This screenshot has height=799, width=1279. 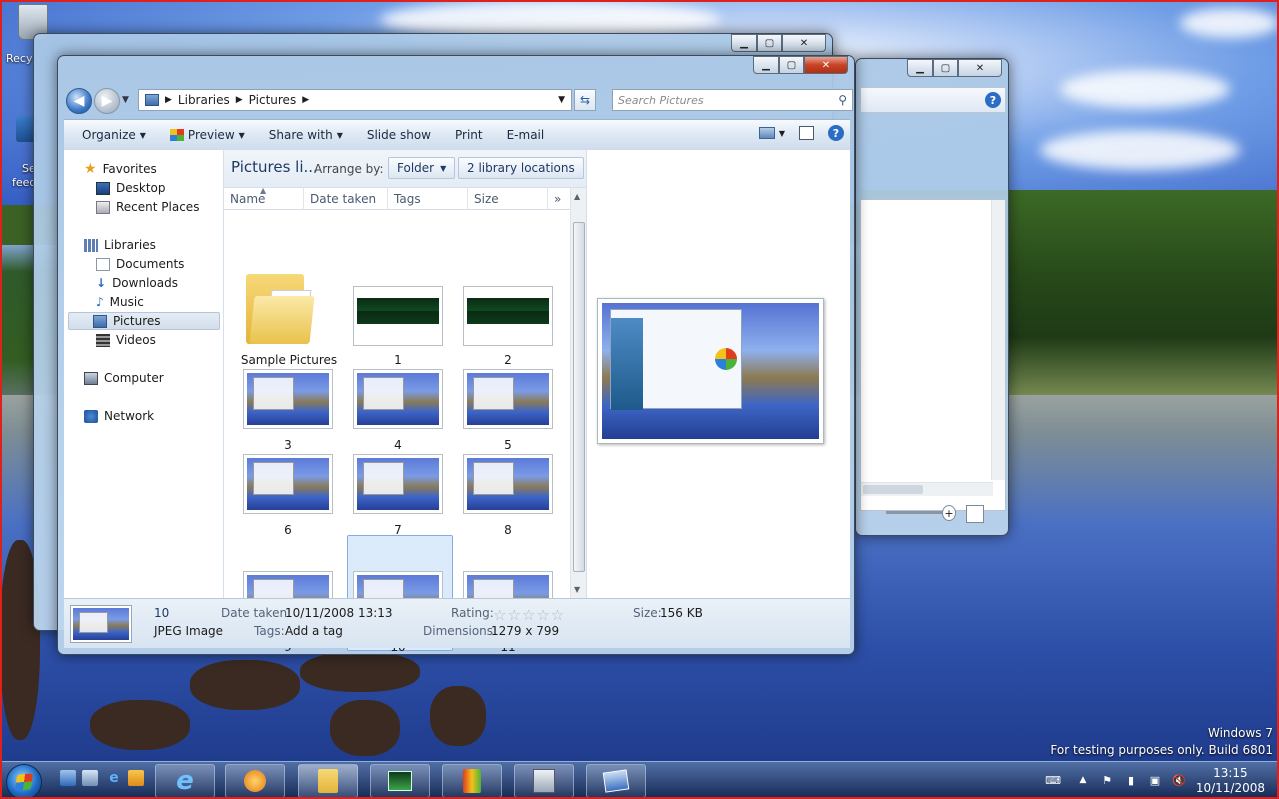 I want to click on battery-icon: ▮, so click(x=1131, y=780).